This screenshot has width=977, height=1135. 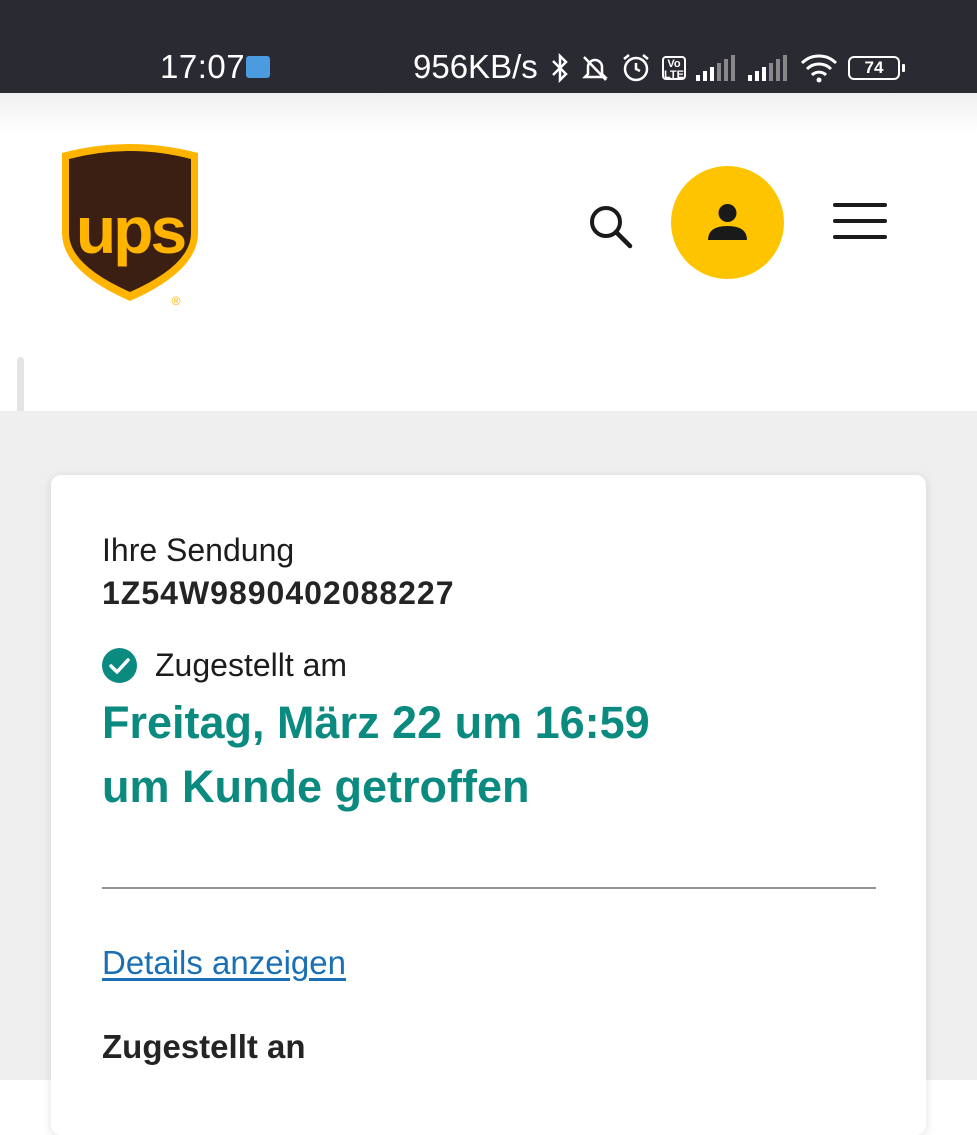 I want to click on details-link: Details anzeigen, so click(x=224, y=963).